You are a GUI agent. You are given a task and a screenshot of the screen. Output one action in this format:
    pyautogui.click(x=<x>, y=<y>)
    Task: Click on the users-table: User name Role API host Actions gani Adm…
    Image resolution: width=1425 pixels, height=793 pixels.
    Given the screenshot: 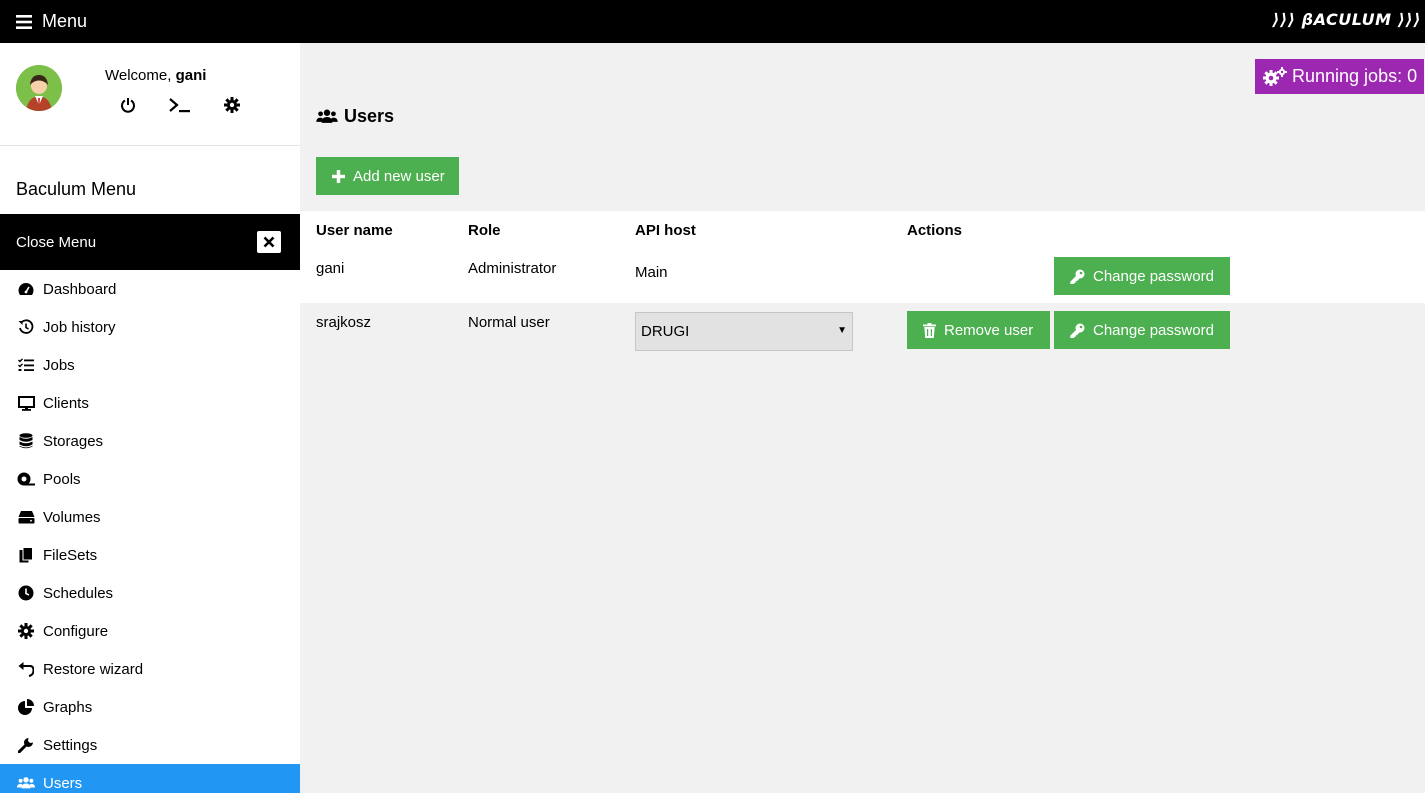 What is the action you would take?
    pyautogui.click(x=862, y=285)
    